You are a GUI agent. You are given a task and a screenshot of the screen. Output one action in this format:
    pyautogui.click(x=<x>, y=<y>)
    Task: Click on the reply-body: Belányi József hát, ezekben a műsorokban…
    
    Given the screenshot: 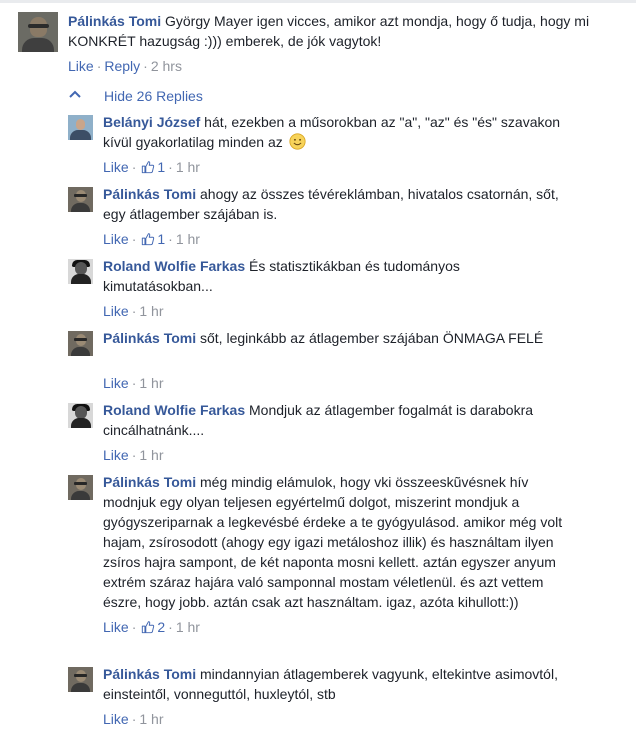 What is the action you would take?
    pyautogui.click(x=333, y=132)
    